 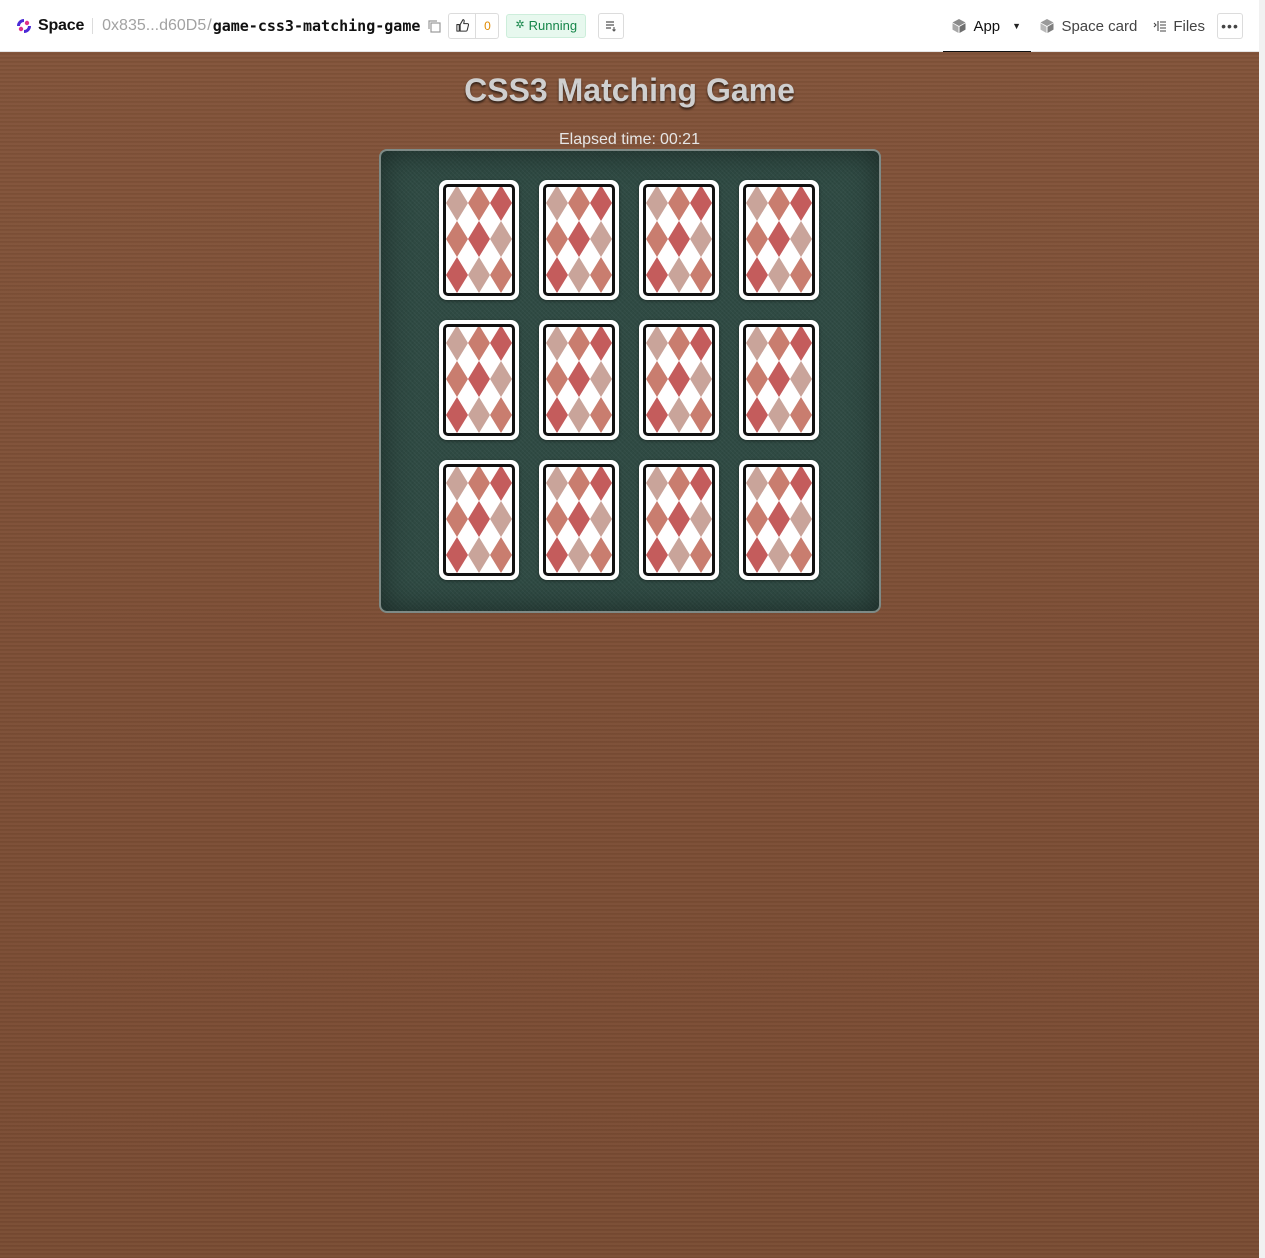 I want to click on like-group: 0, so click(x=474, y=25).